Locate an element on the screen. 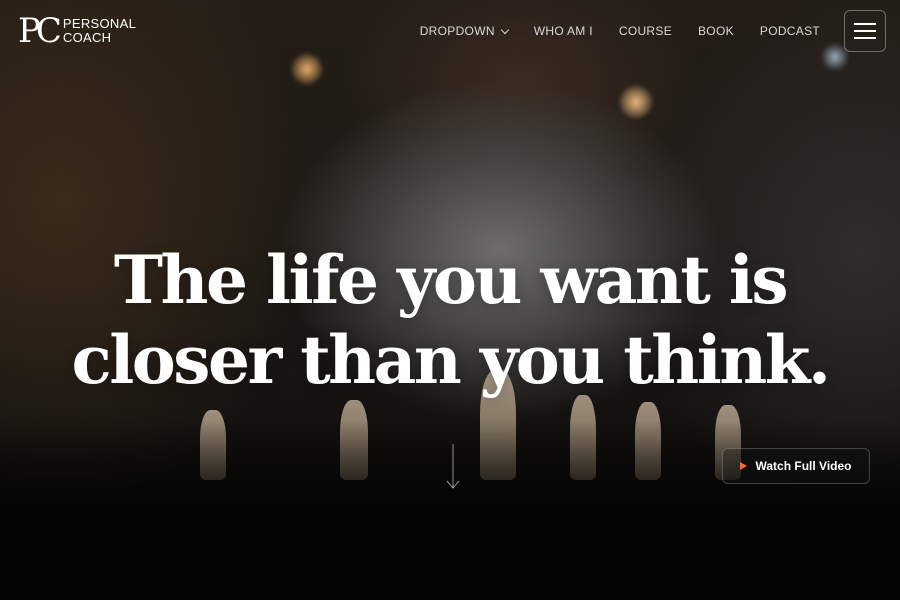 This screenshot has width=900, height=600. menu-button is located at coordinates (865, 31).